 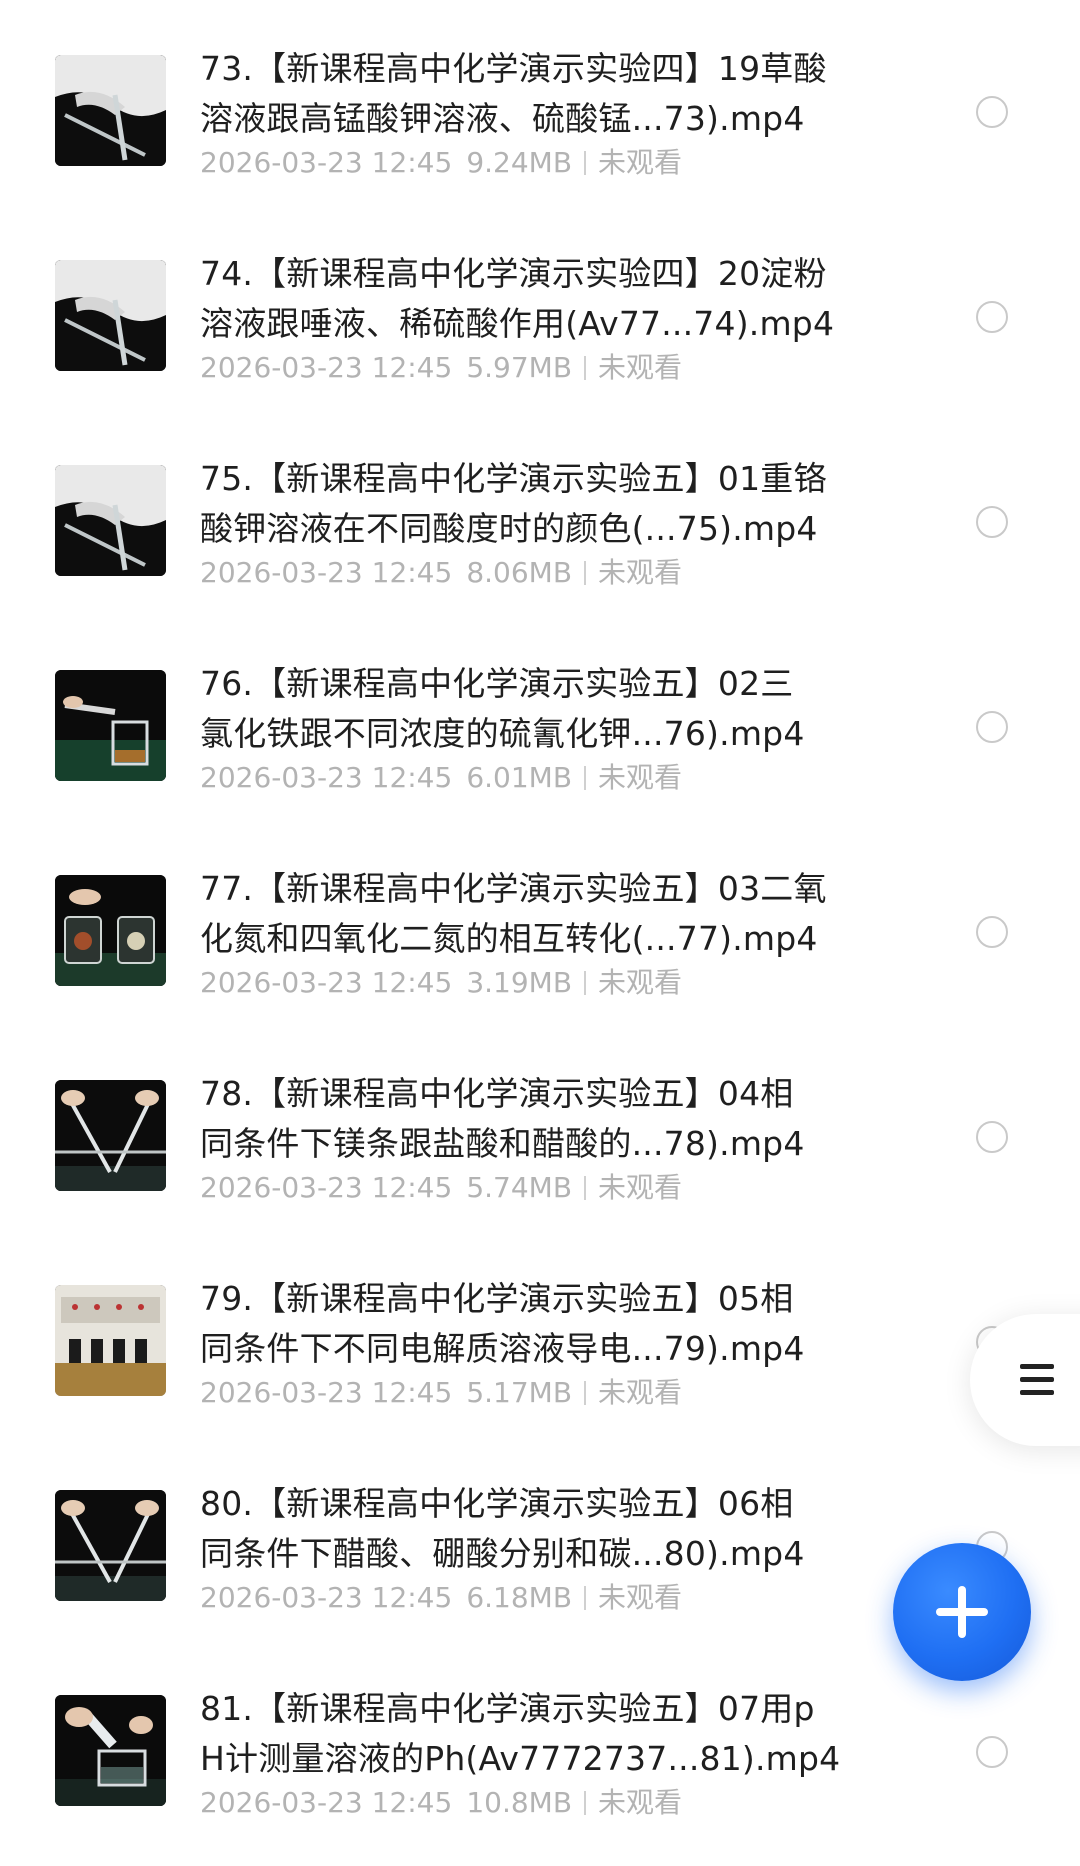 What do you see at coordinates (502, 118) in the screenshot?
I see `file-title-line: 溶液跟高锰酸钾溶液、硫酸锰...73).mp4` at bounding box center [502, 118].